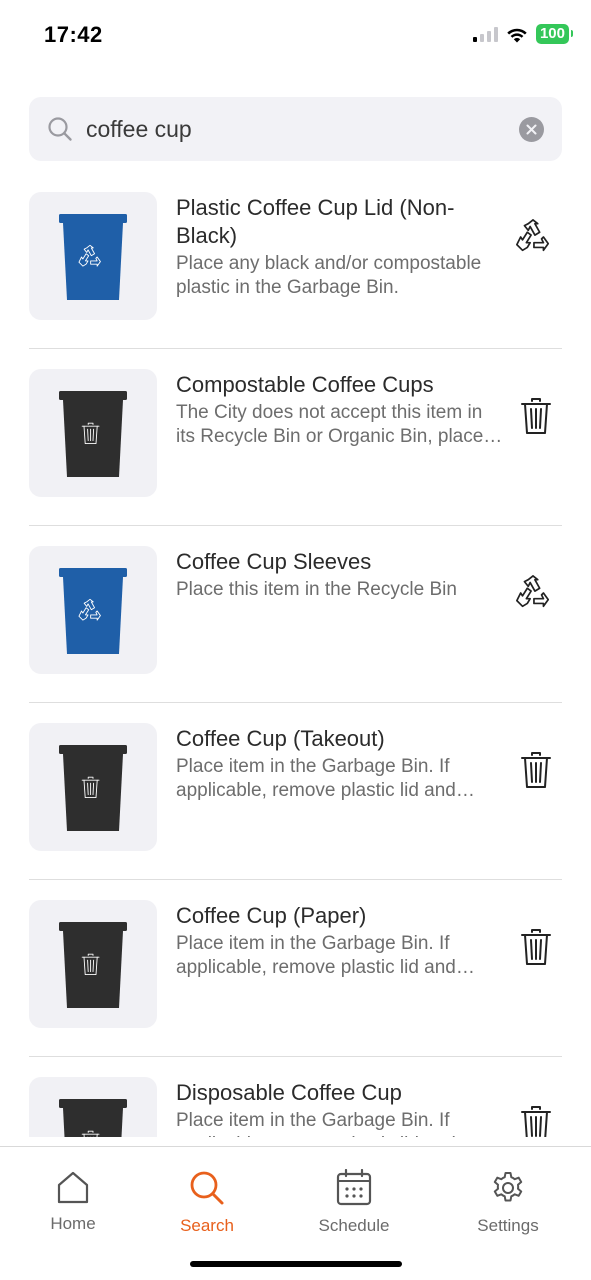  I want to click on tab-home: Home, so click(73, 1201).